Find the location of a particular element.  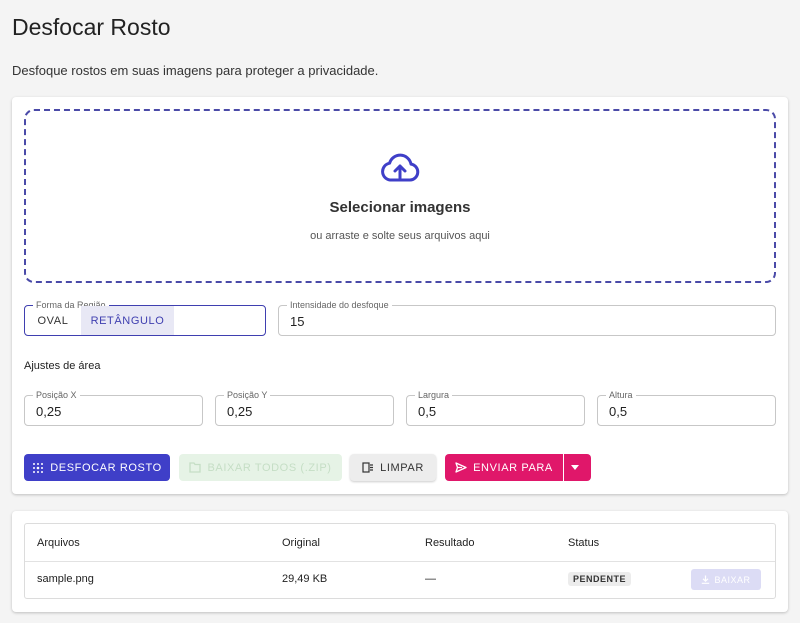

position-x-value: 0,25 is located at coordinates (48, 411).